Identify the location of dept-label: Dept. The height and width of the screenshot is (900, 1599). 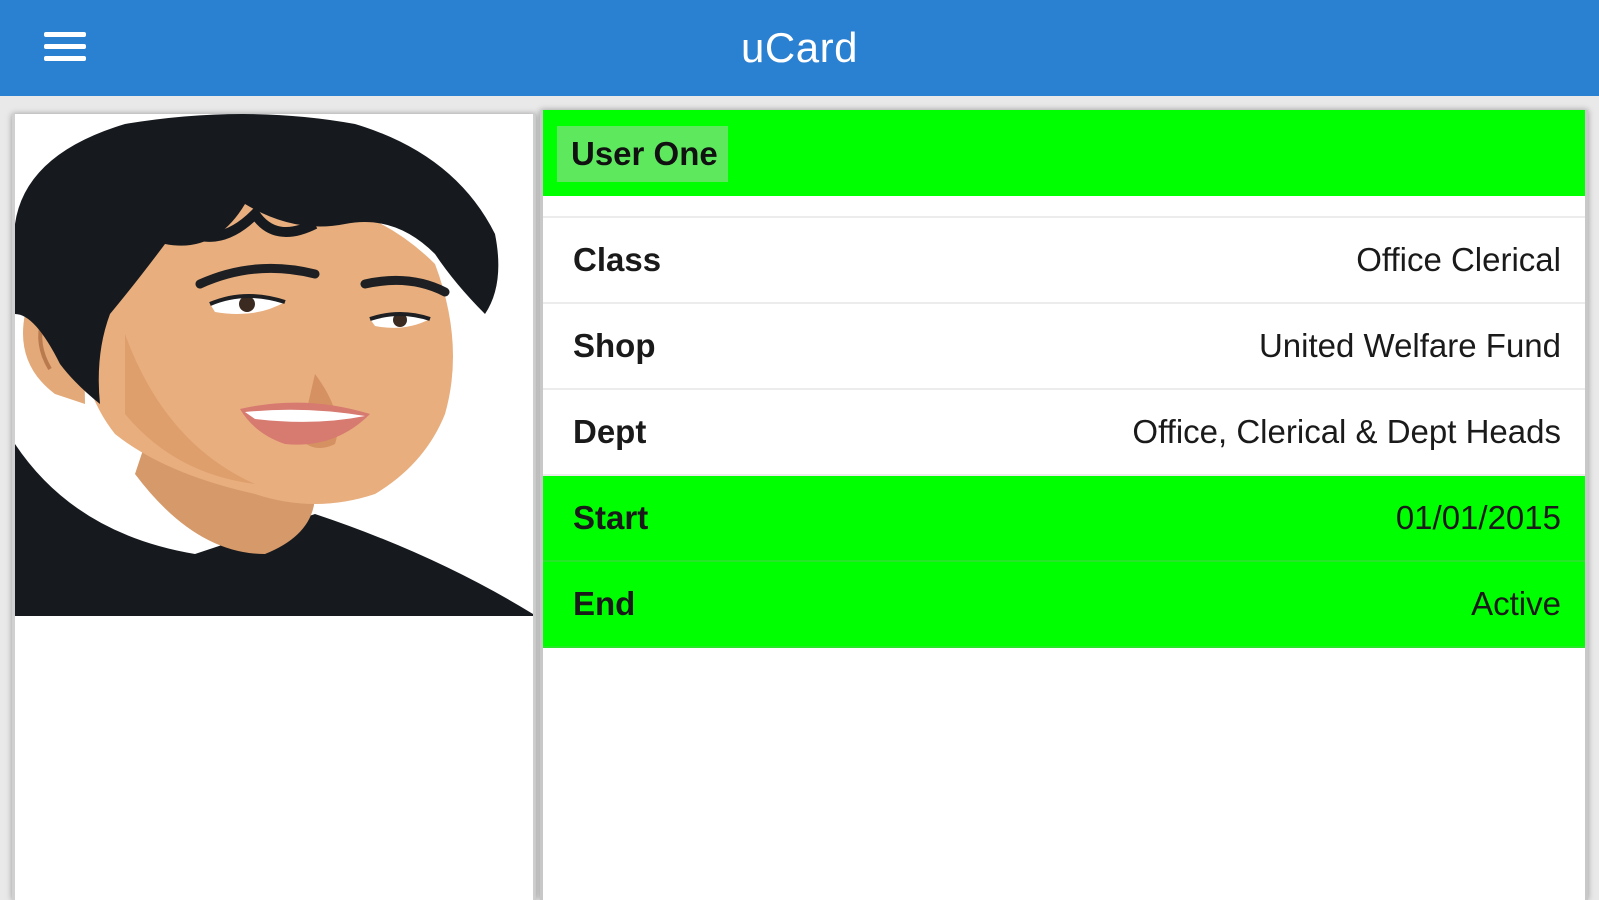
(610, 431).